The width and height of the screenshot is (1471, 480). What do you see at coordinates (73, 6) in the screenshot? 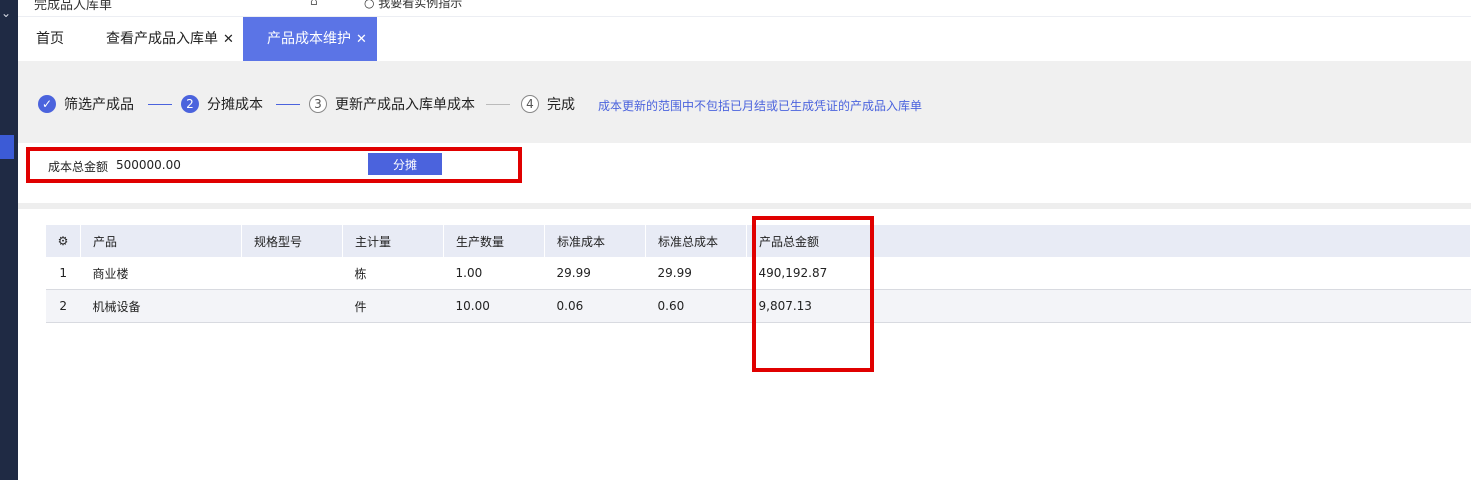
I see `breadcrumb: 完成品人库单` at bounding box center [73, 6].